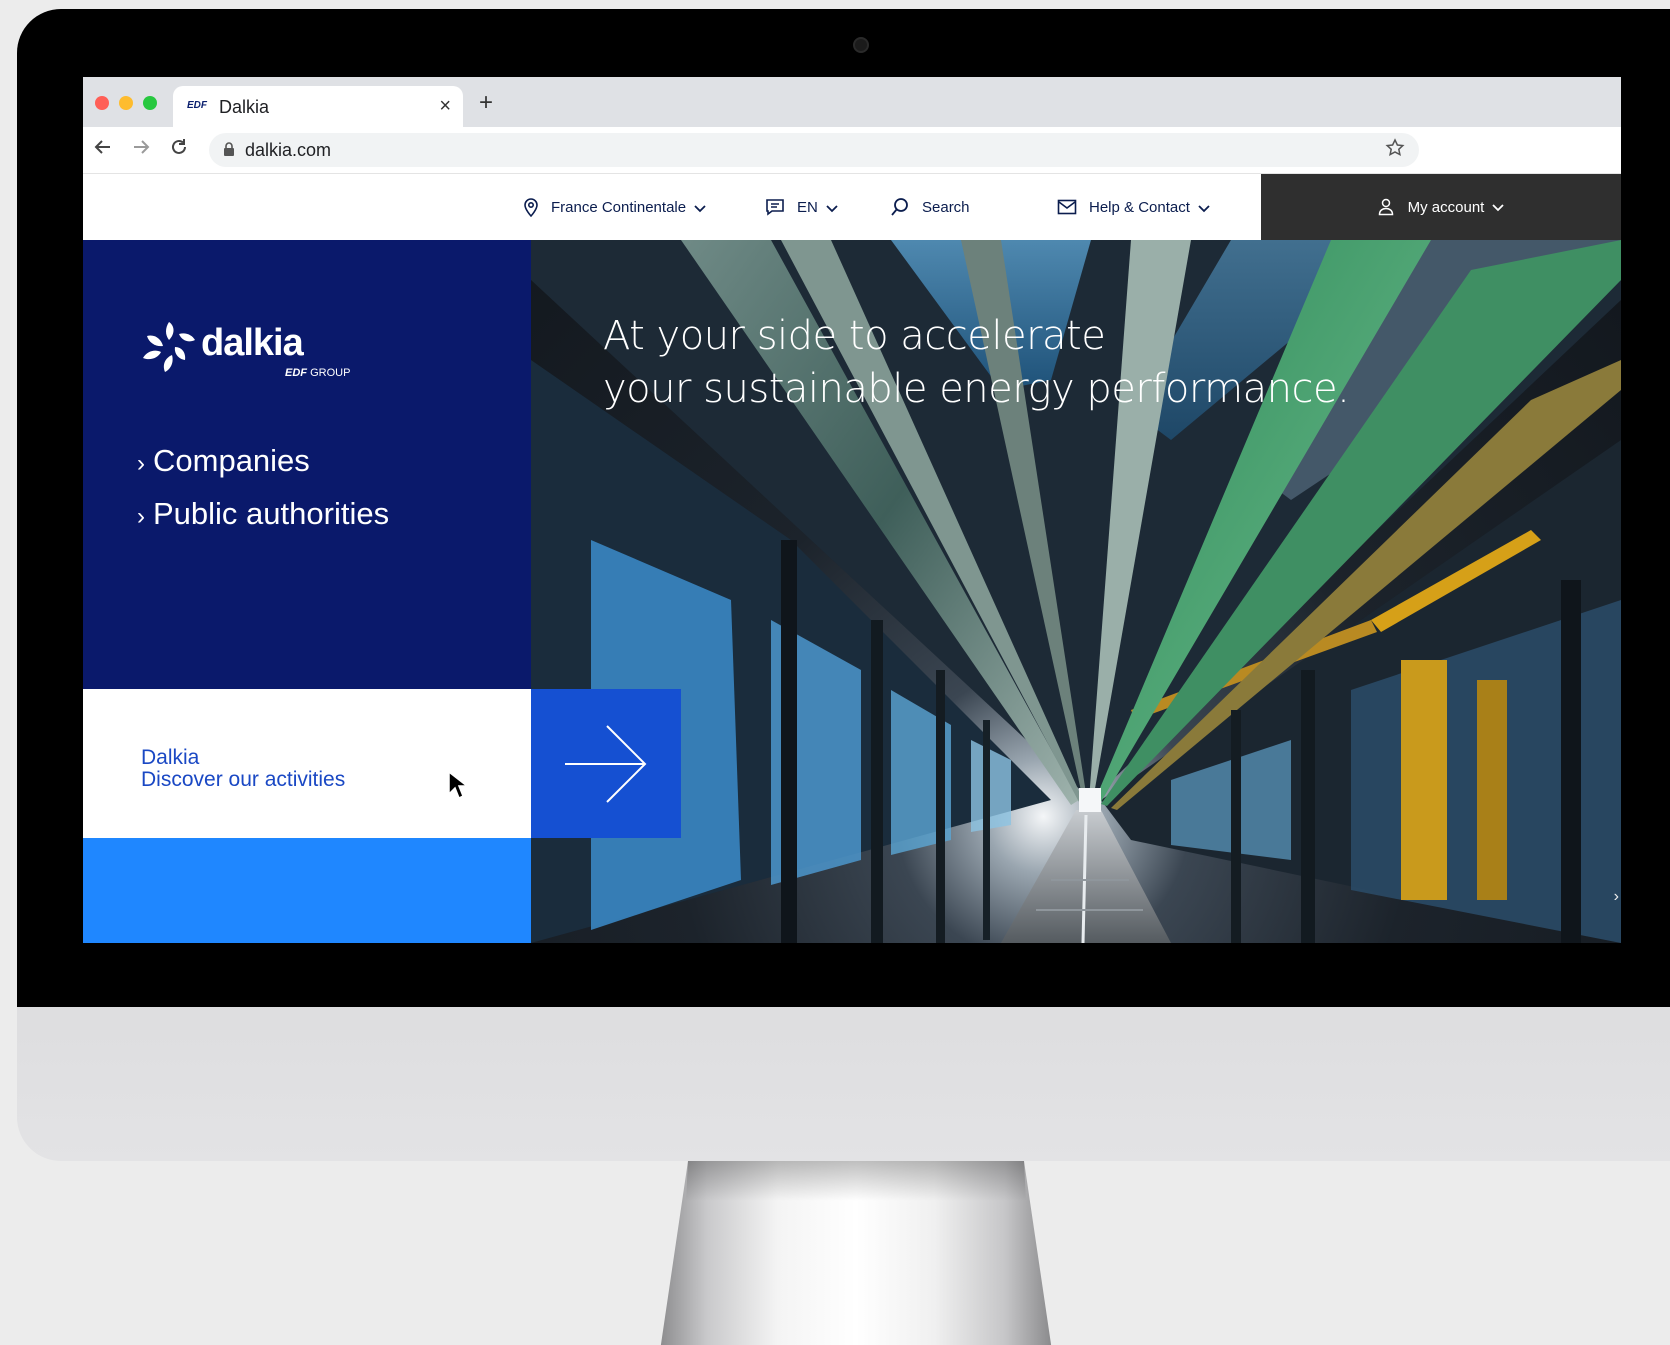 The height and width of the screenshot is (1345, 1670). I want to click on forward-arrow-icon, so click(141, 150).